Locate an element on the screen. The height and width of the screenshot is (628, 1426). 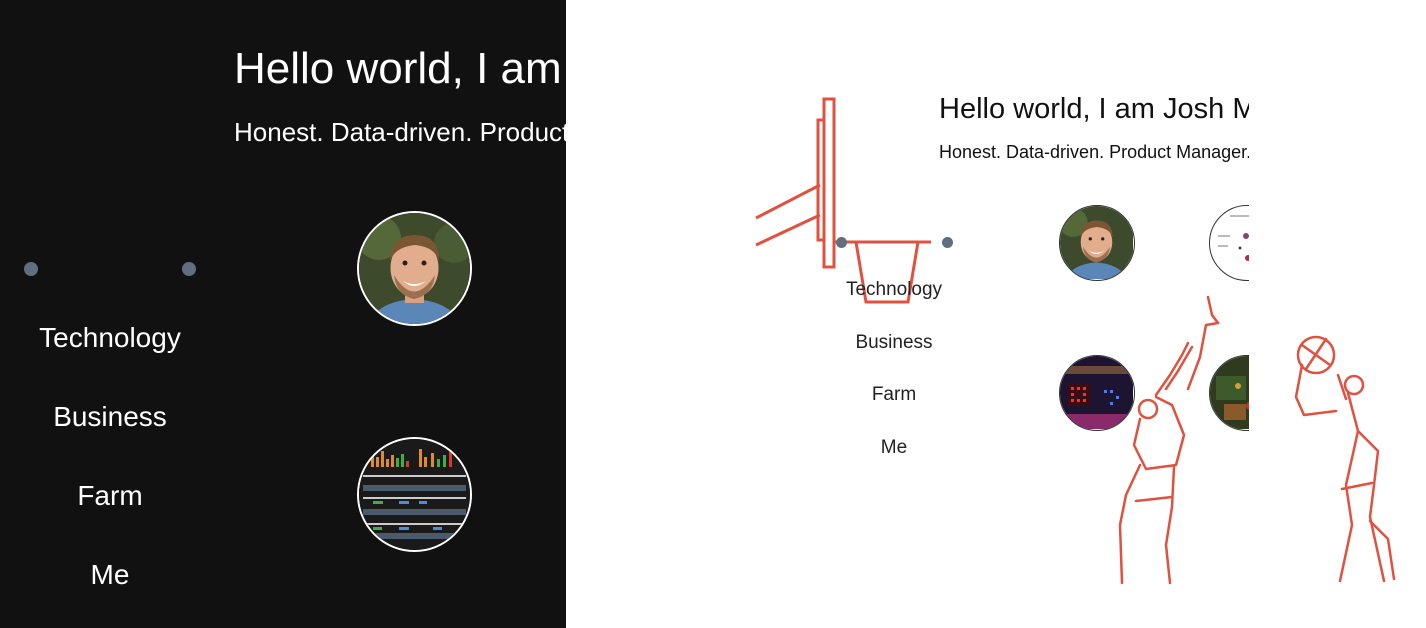
document-thumbnail-icon is located at coordinates (1233, 238).